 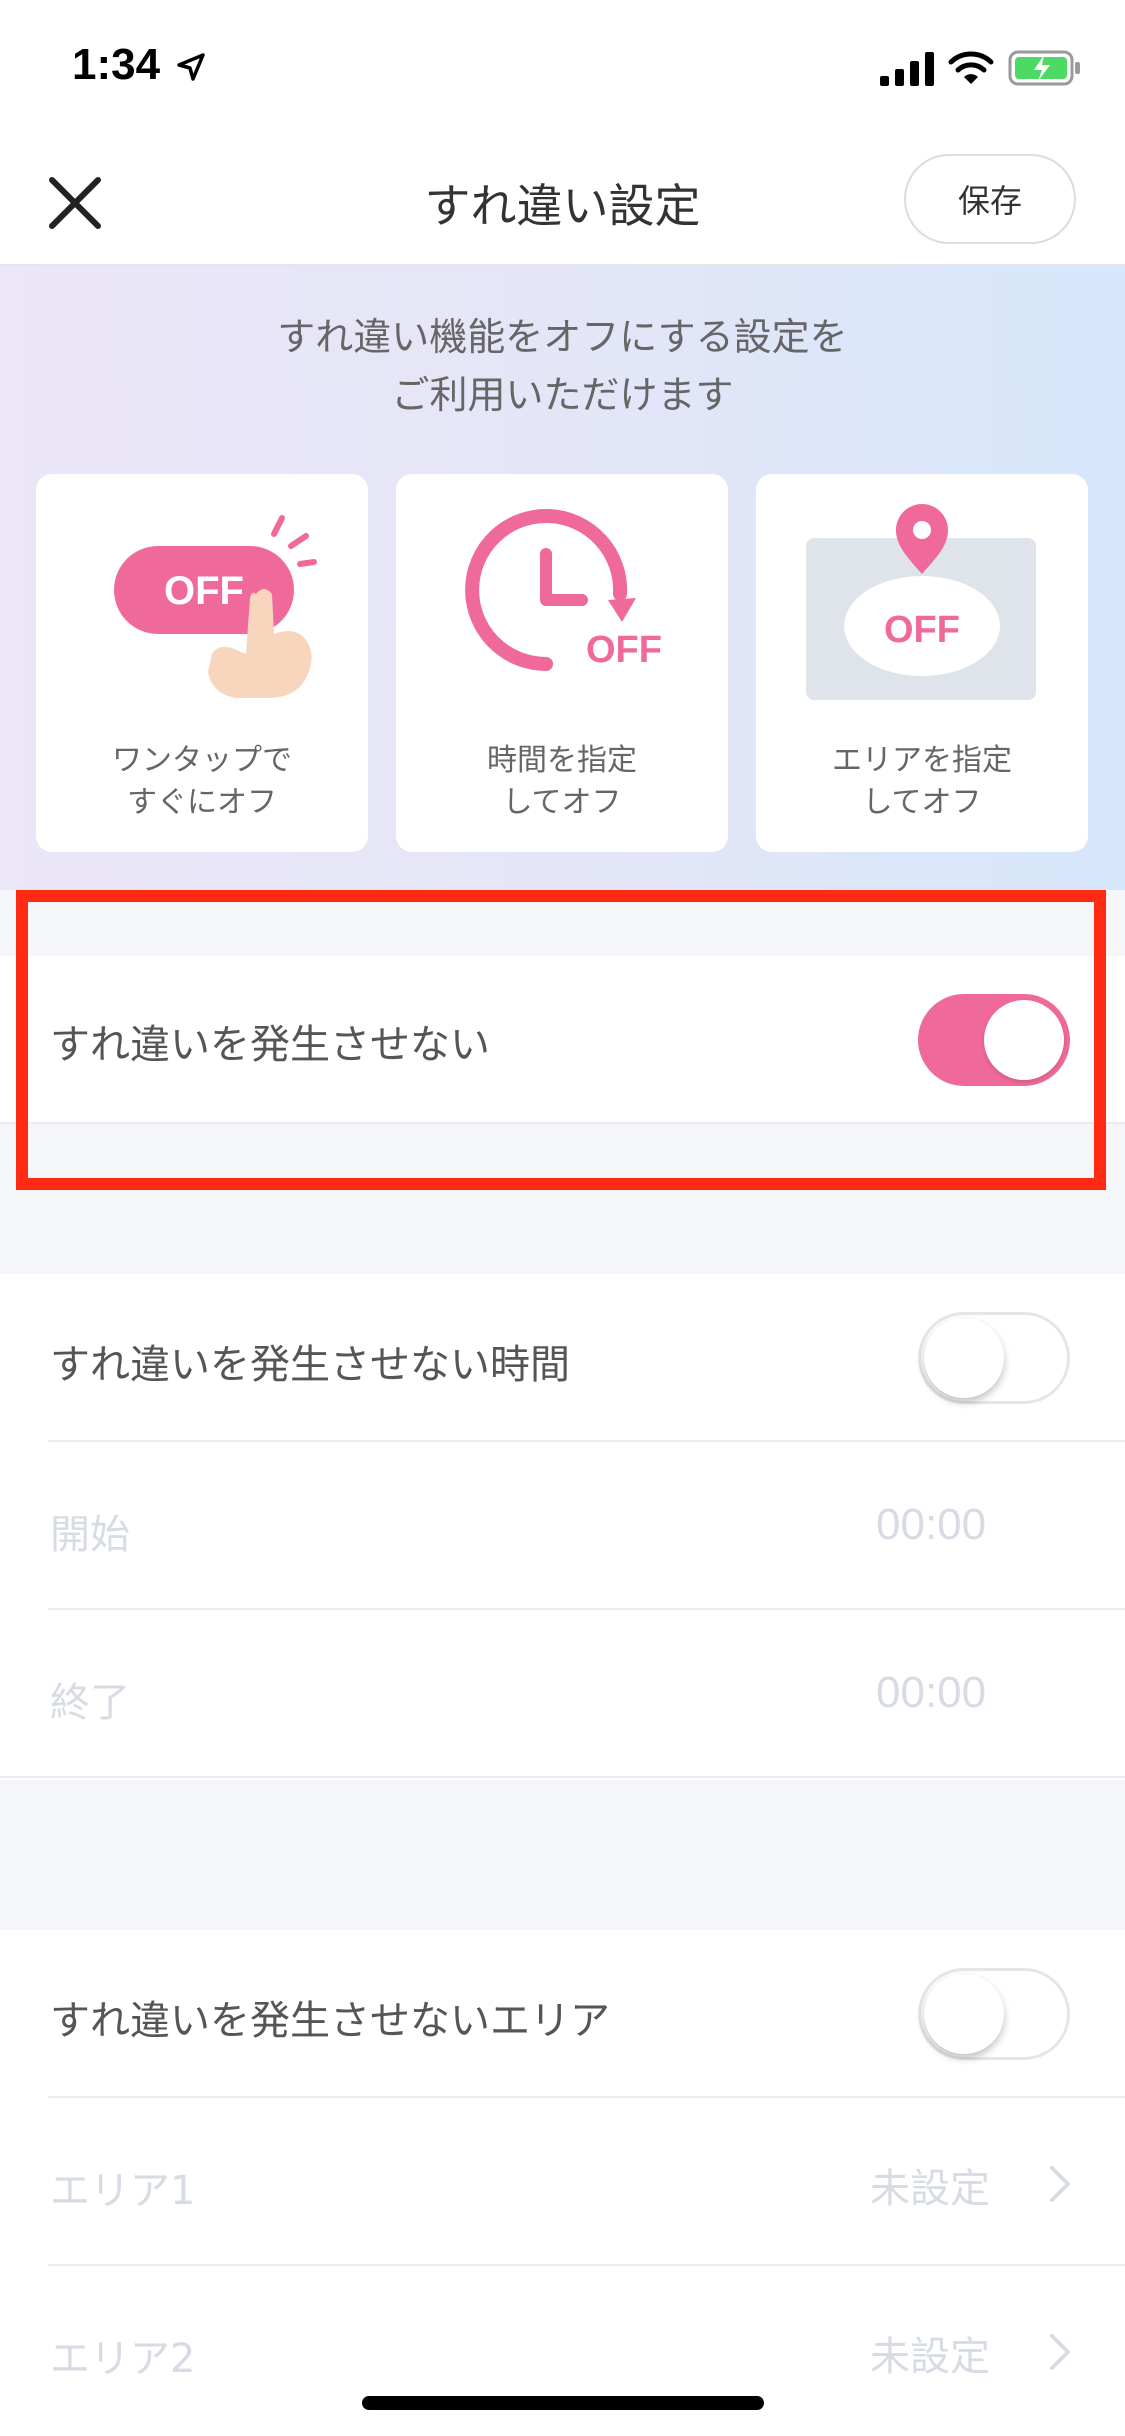 I want to click on clock-off-icon: OFF, so click(x=563, y=590).